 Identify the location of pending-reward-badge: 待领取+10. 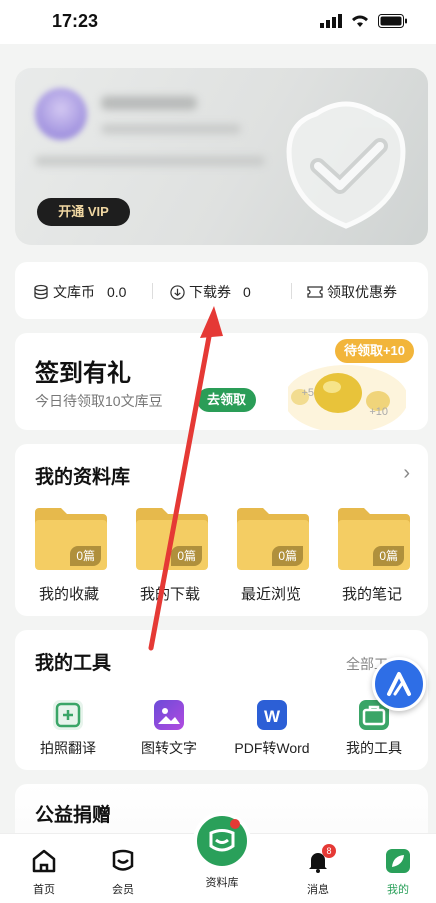
(374, 351).